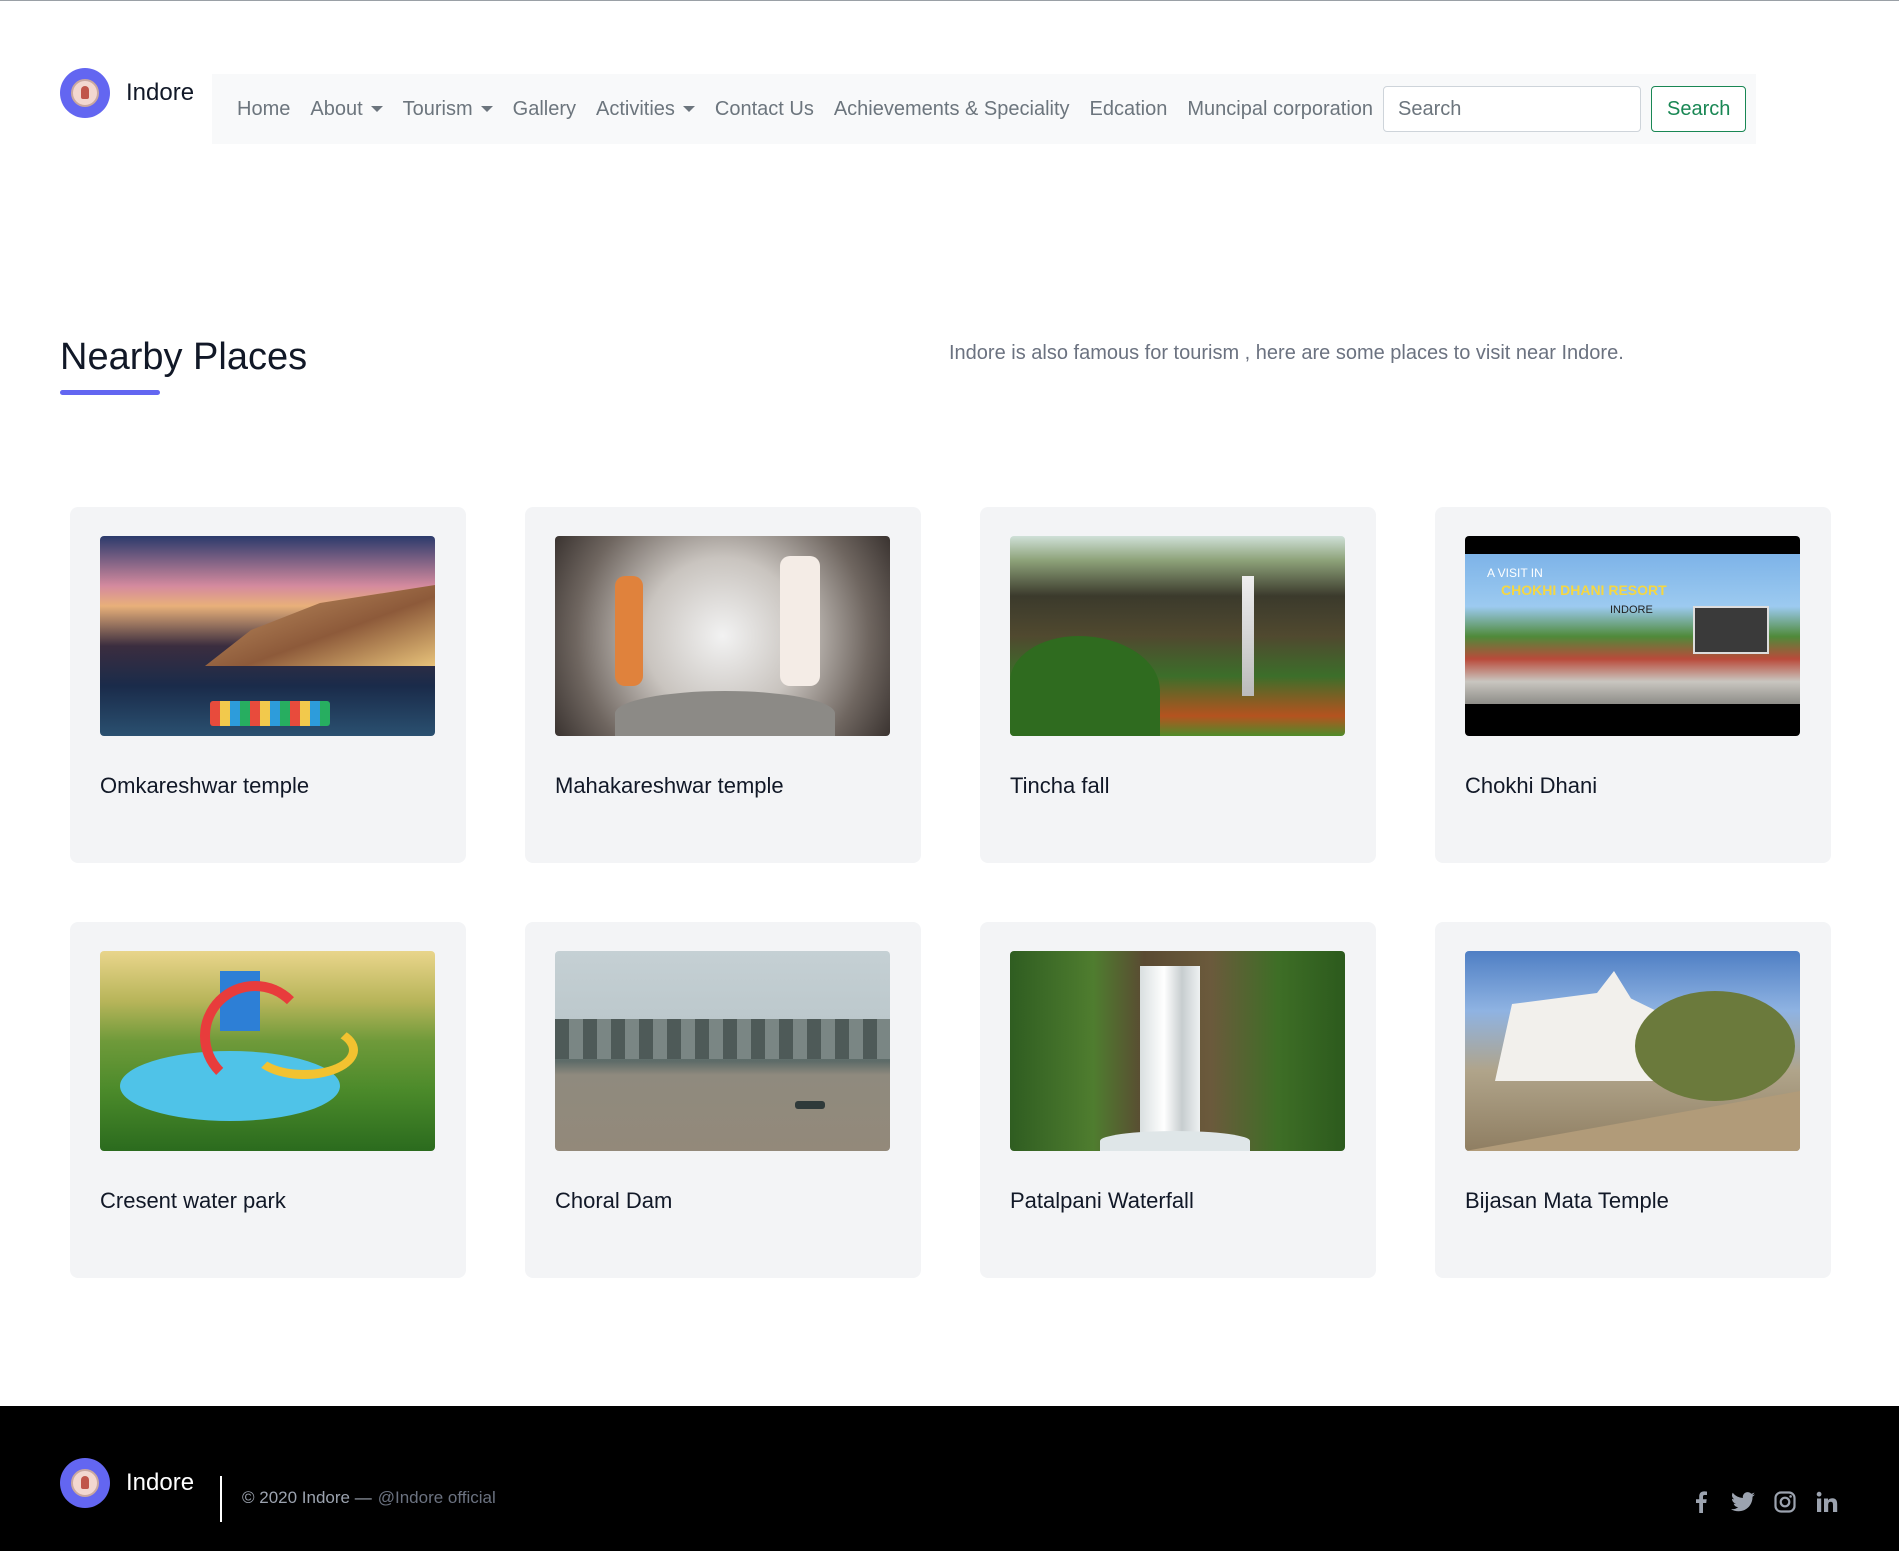  What do you see at coordinates (1102, 1200) in the screenshot?
I see `place-title: Patalpani Waterfall` at bounding box center [1102, 1200].